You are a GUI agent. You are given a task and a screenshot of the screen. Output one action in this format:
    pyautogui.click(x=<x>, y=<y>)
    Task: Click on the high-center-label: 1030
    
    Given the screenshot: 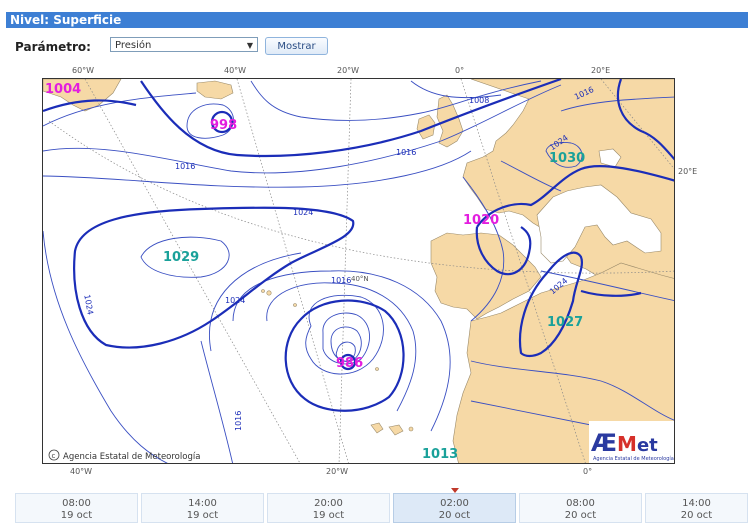 What is the action you would take?
    pyautogui.click(x=567, y=158)
    